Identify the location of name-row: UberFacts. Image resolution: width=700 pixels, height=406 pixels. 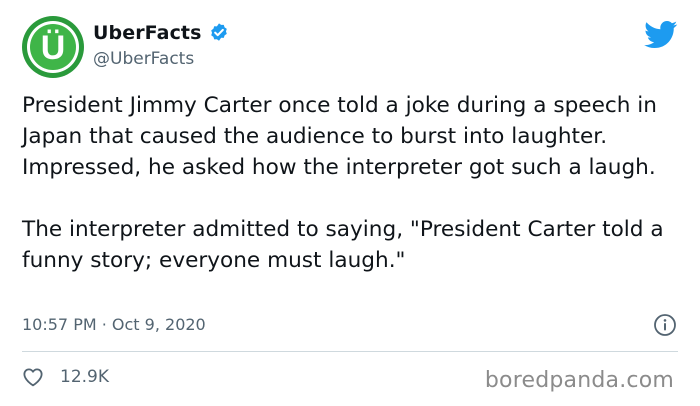
(161, 33).